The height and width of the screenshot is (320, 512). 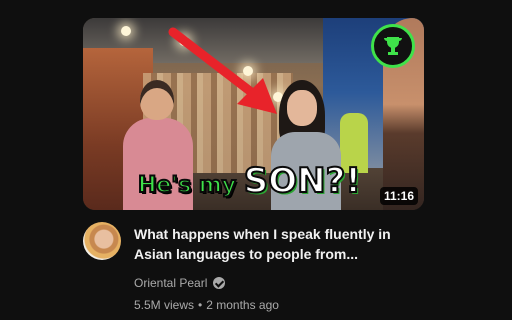 I want to click on view-count: 5.5M views, so click(x=164, y=305).